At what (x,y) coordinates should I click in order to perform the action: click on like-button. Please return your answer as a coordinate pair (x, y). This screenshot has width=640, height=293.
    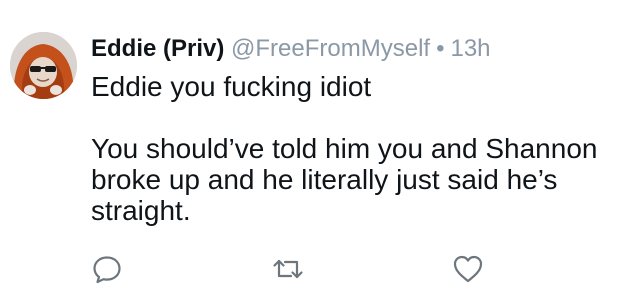
    Looking at the image, I should click on (468, 269).